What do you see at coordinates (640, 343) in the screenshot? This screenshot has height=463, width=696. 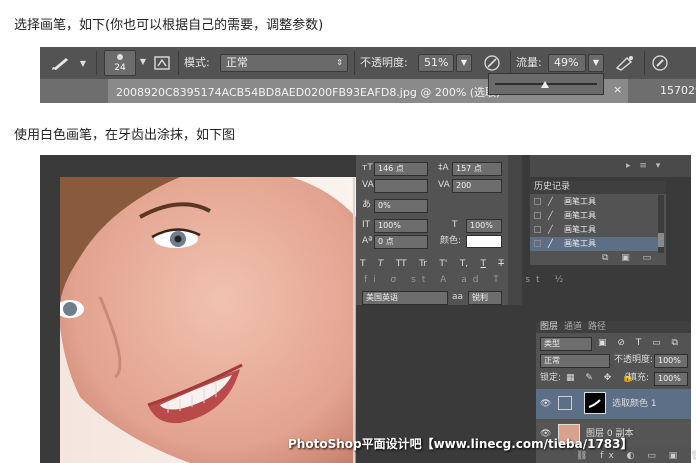 I see `filter-icons: ▣ ⊘ T ▭ ⧉` at bounding box center [640, 343].